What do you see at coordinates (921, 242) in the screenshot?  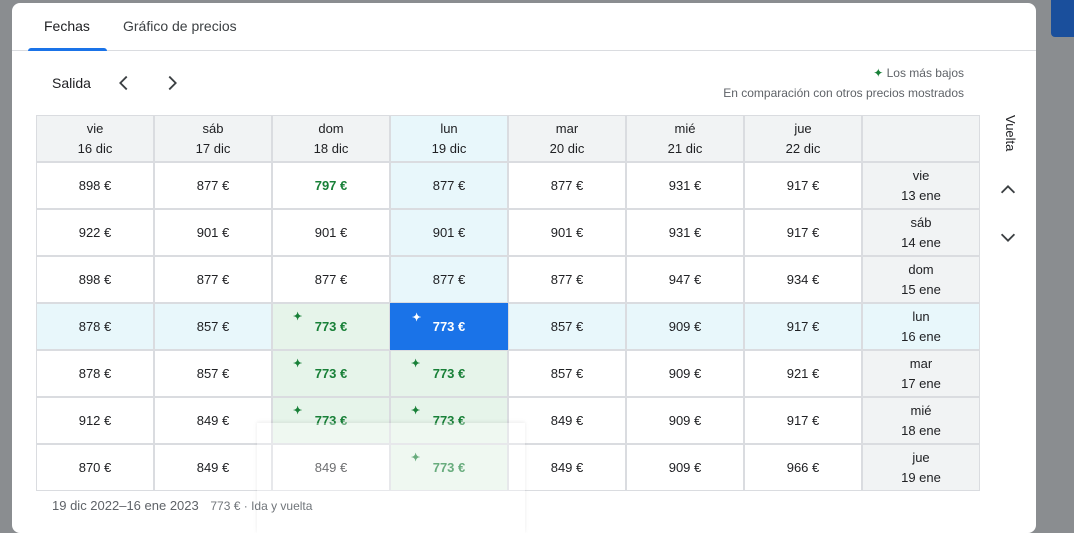 I see `row-date: 14 ene` at bounding box center [921, 242].